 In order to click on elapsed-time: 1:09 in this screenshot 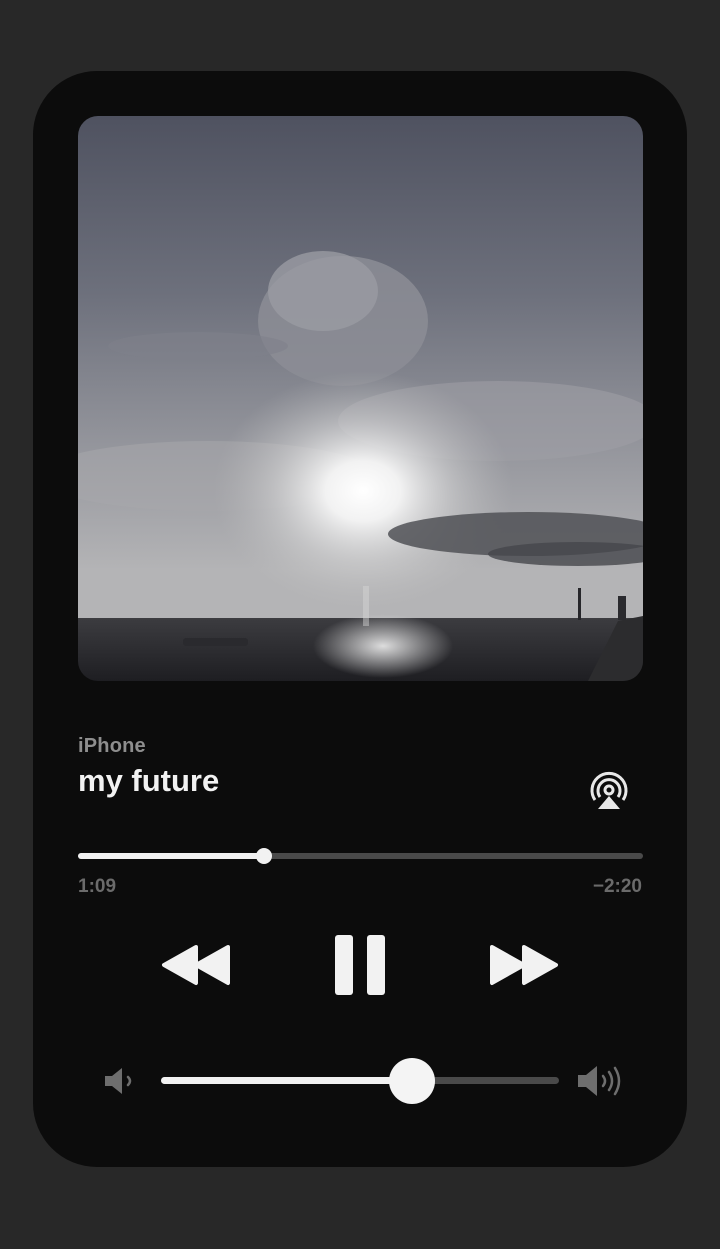, I will do `click(97, 886)`.